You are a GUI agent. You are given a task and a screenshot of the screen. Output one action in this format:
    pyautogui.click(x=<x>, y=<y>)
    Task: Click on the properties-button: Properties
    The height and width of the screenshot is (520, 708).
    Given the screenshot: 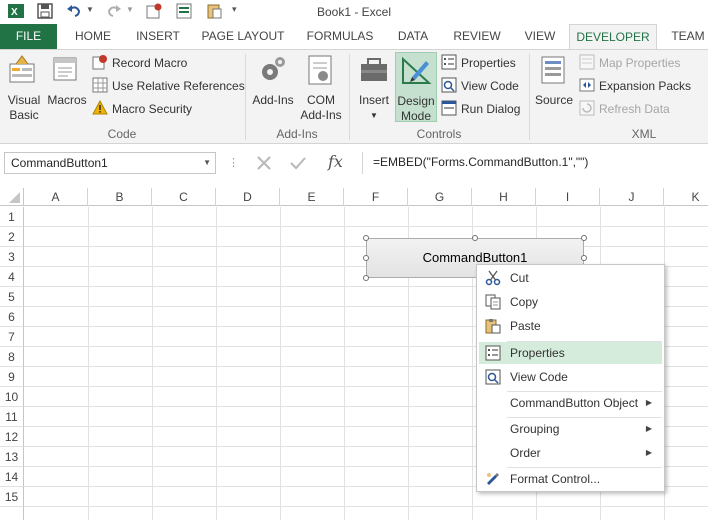 What is the action you would take?
    pyautogui.click(x=478, y=64)
    